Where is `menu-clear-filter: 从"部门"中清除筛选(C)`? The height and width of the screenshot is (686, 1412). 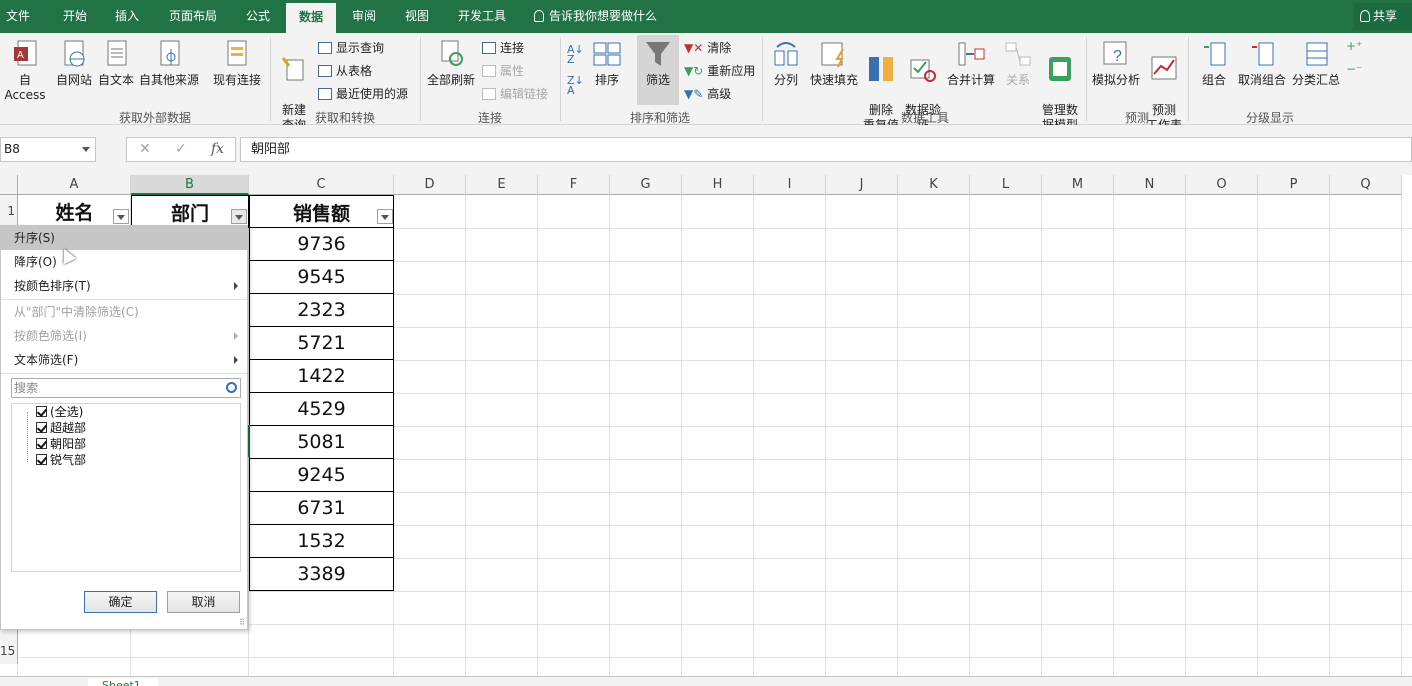
menu-clear-filter: 从"部门"中清除筛选(C) is located at coordinates (124, 312).